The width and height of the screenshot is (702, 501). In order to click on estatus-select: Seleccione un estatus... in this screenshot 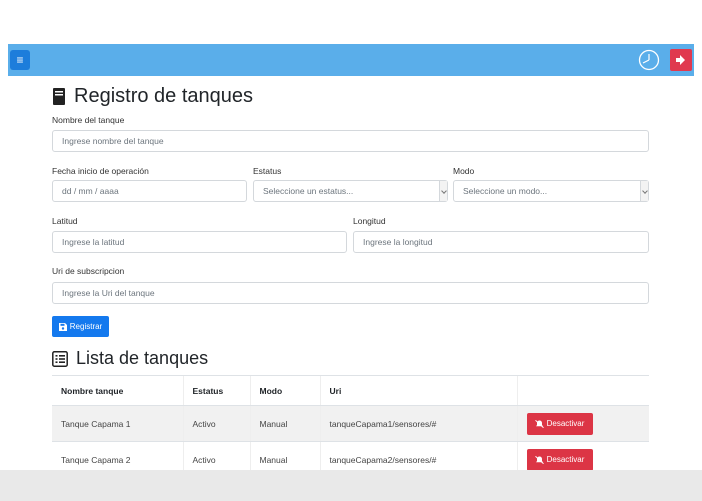, I will do `click(350, 191)`.